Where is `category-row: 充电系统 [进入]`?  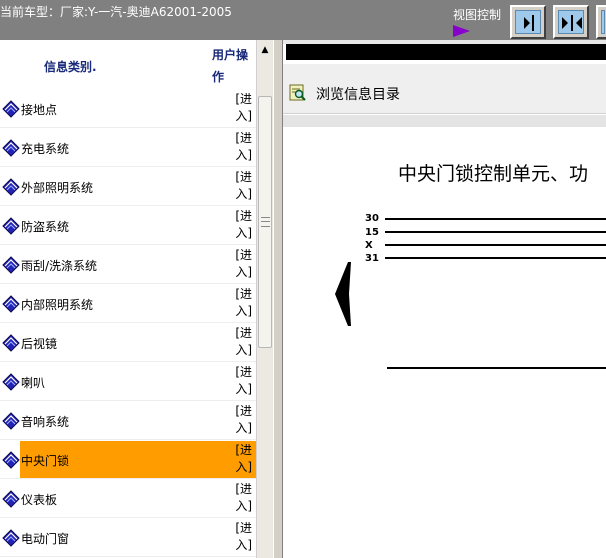 category-row: 充电系统 [进入] is located at coordinates (128, 148).